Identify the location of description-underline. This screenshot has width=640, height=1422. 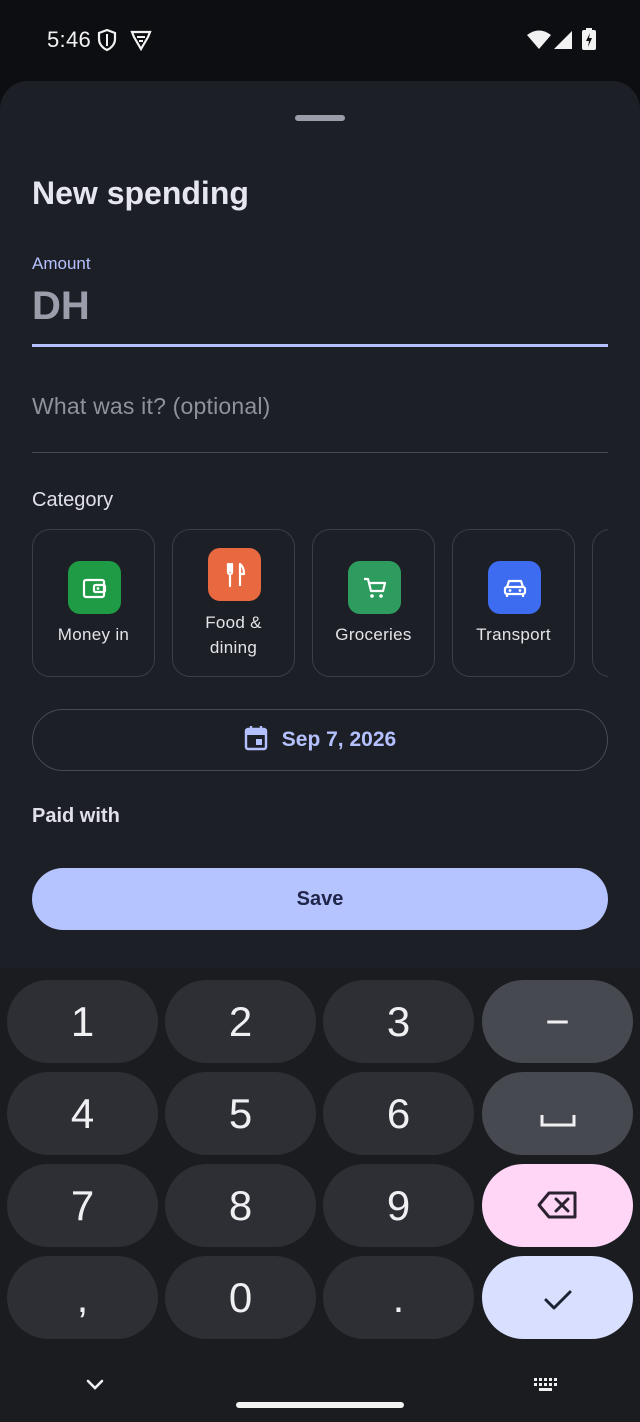
(320, 452).